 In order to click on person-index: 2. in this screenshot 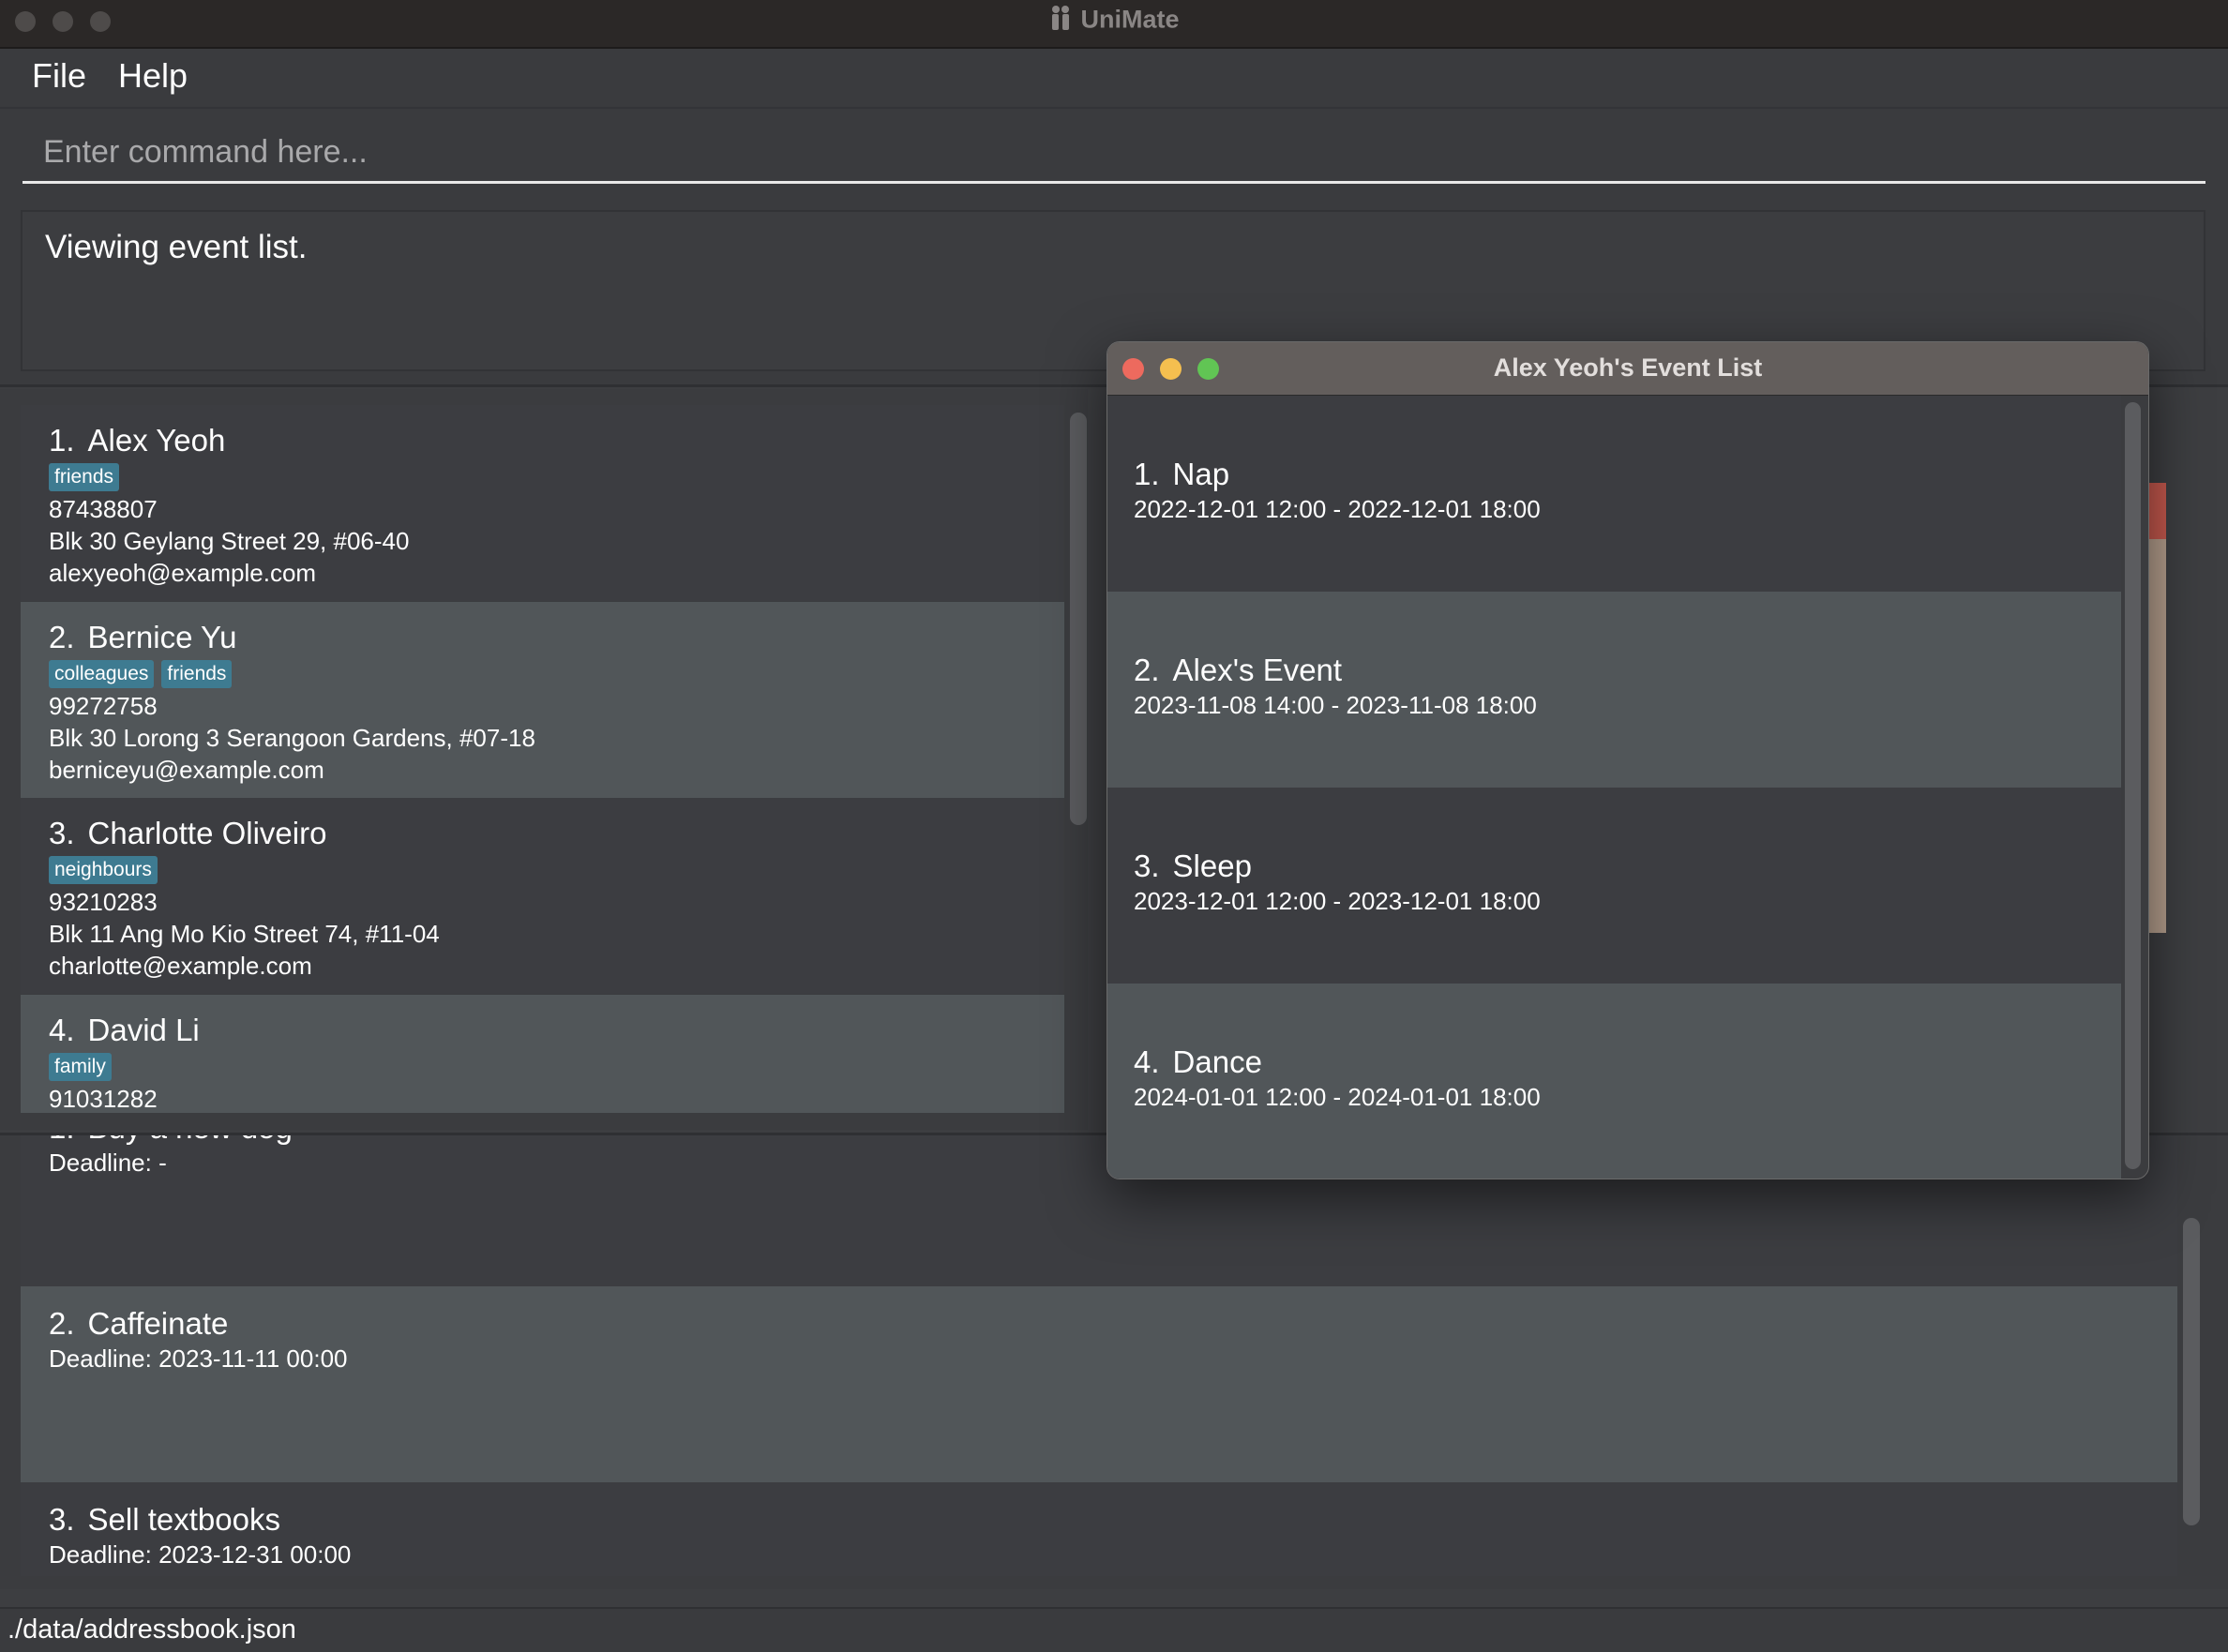, I will do `click(62, 637)`.